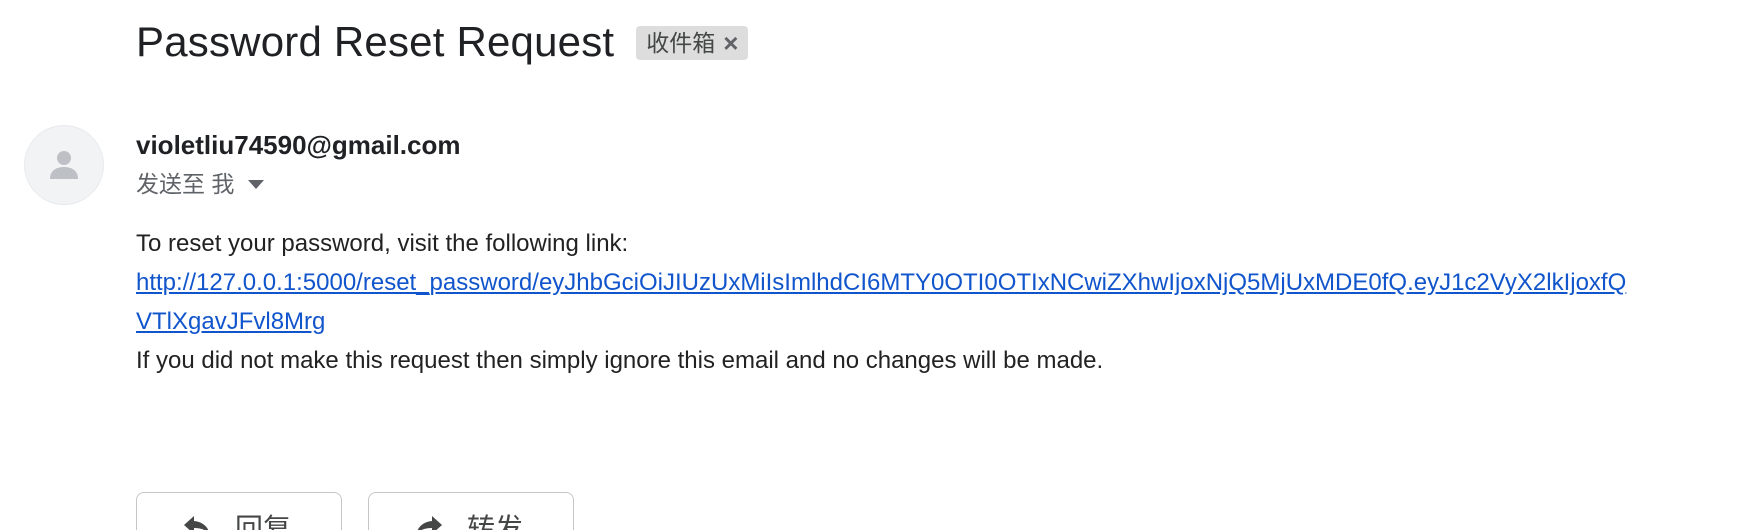 The width and height of the screenshot is (1744, 530). Describe the element at coordinates (681, 43) in the screenshot. I see `inbox-label-text: 收件箱` at that location.